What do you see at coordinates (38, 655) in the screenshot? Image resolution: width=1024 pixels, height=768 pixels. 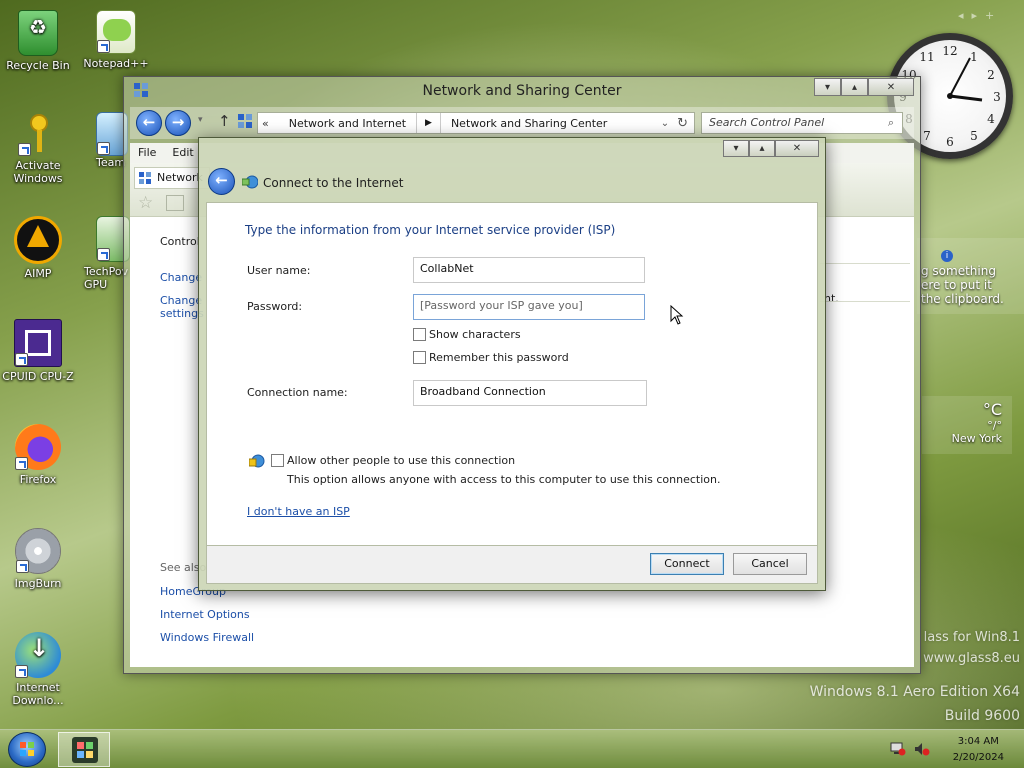 I see `internet-download-manager-icon: ↓` at bounding box center [38, 655].